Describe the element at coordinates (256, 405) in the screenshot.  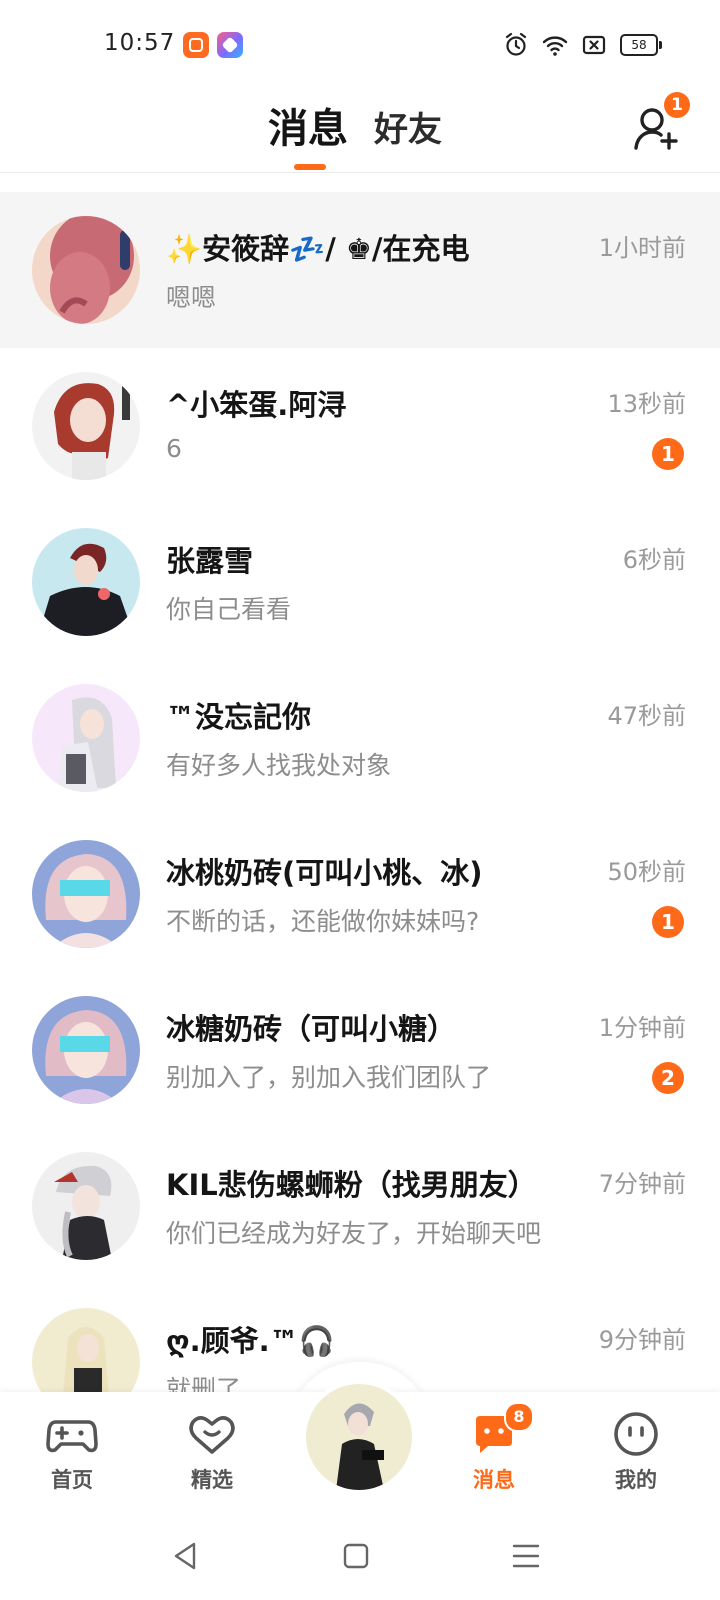
I see `chat-name: ^小笨蛋.阿浔` at that location.